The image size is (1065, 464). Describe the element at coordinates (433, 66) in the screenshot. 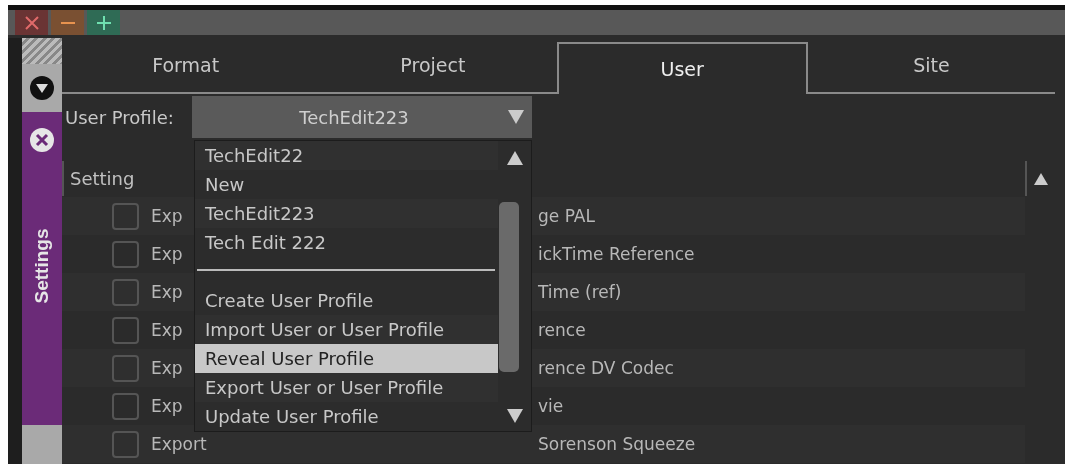

I see `tab: Project` at that location.